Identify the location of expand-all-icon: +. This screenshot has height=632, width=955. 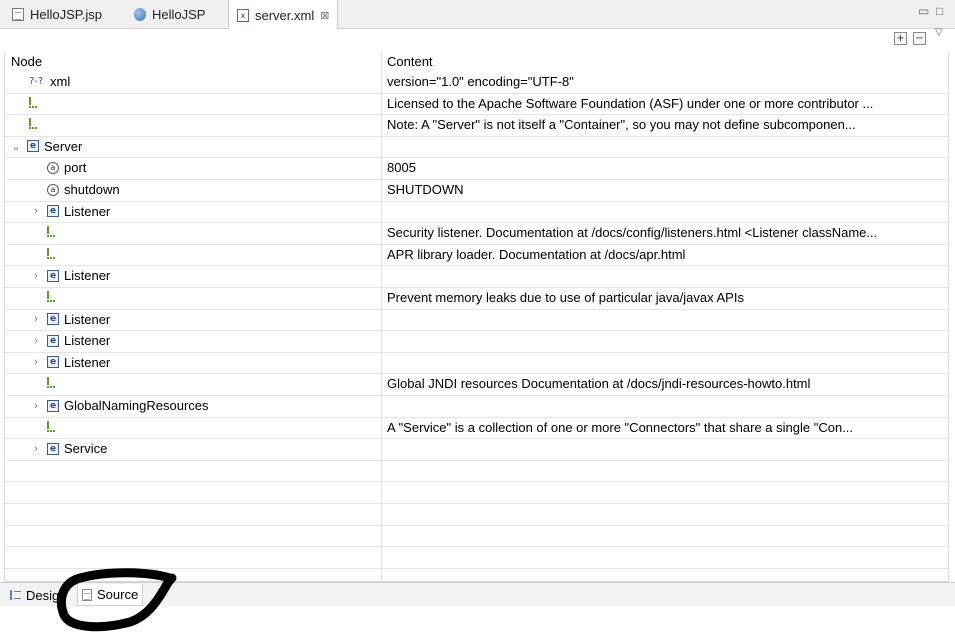
(900, 38).